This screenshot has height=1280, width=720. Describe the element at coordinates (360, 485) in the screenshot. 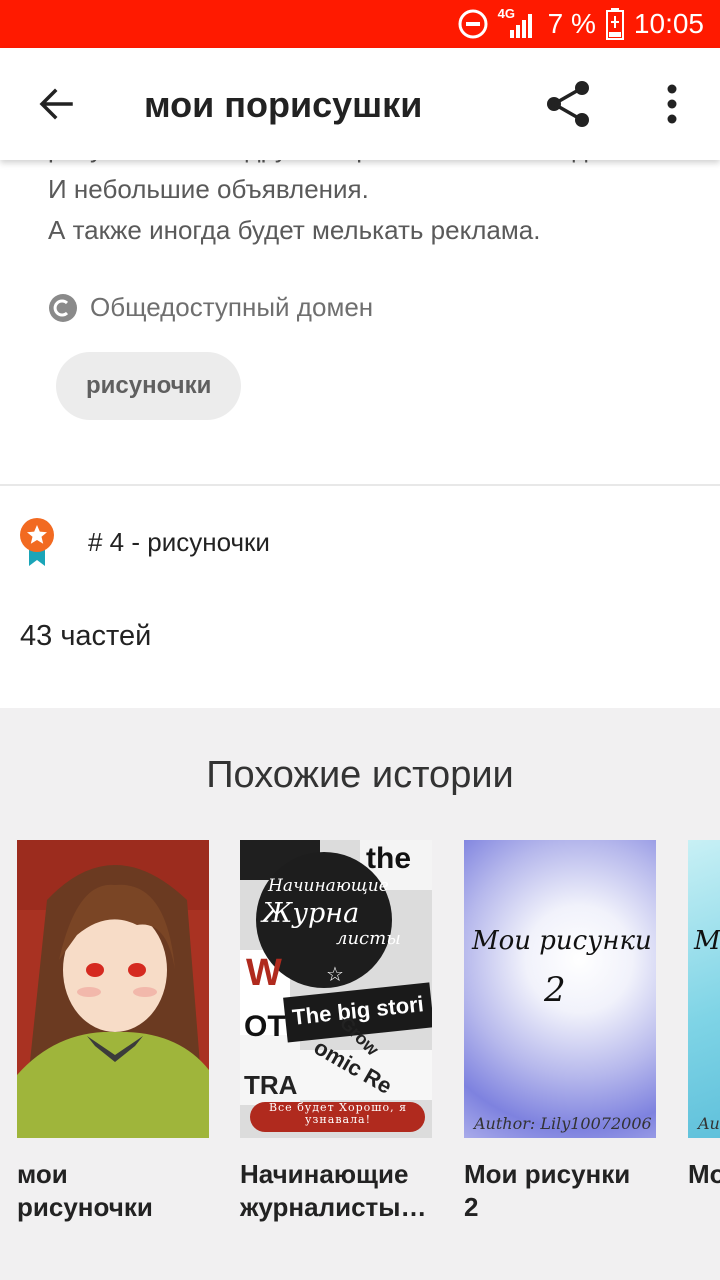

I see `divider` at that location.